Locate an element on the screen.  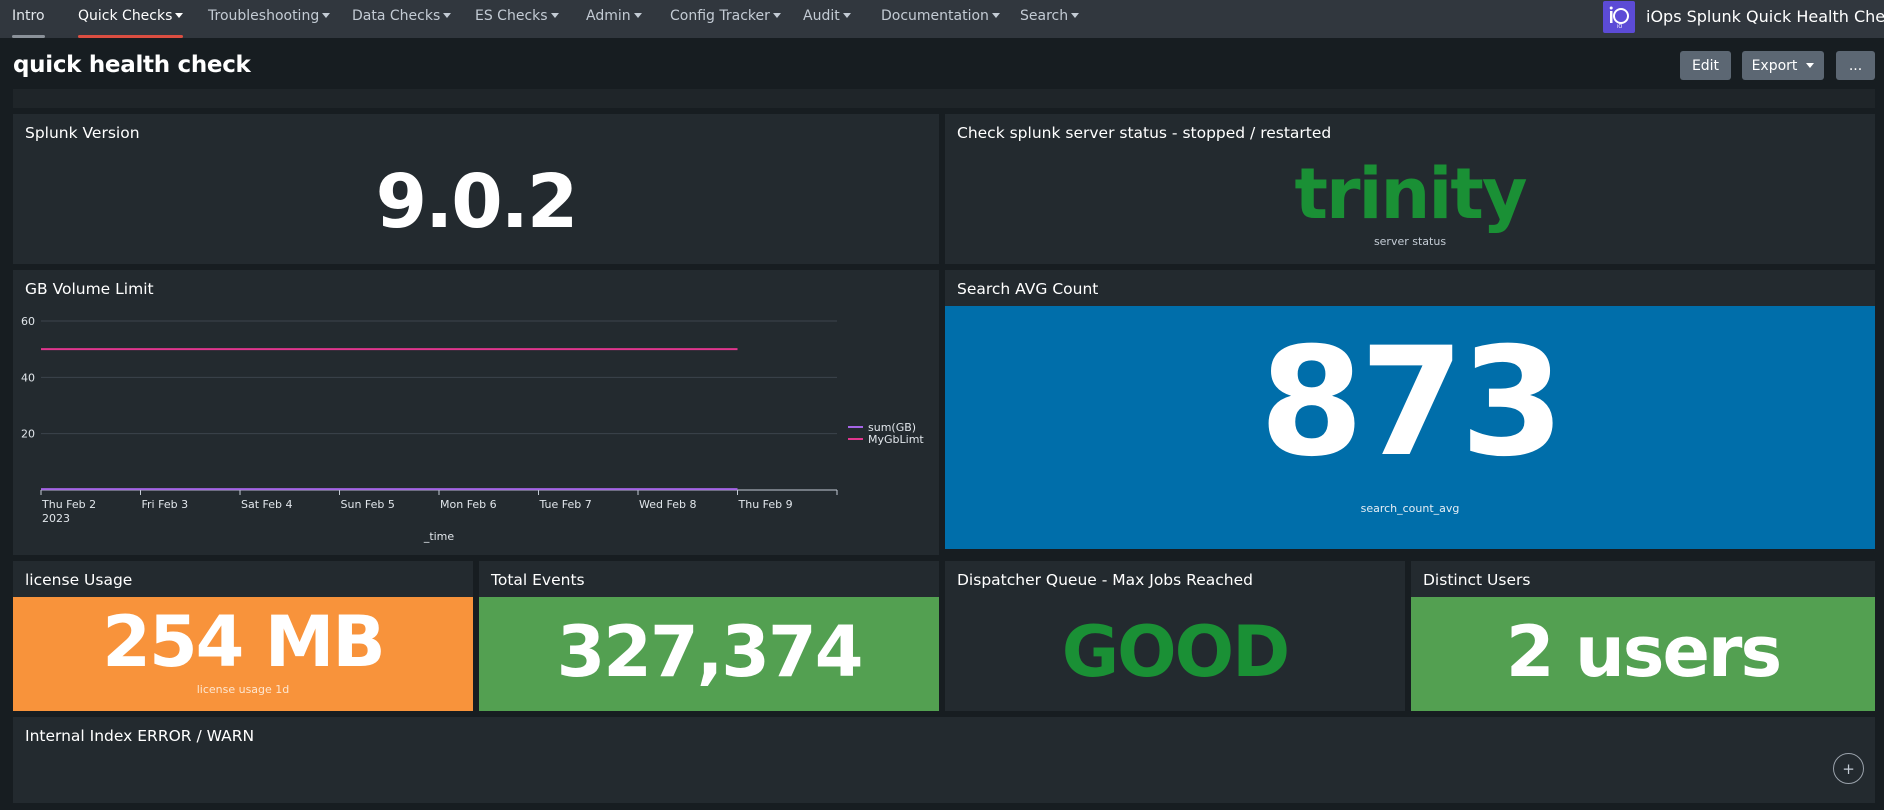
panel-license-usage: license Usage 254 MB license usage 1d is located at coordinates (243, 636).